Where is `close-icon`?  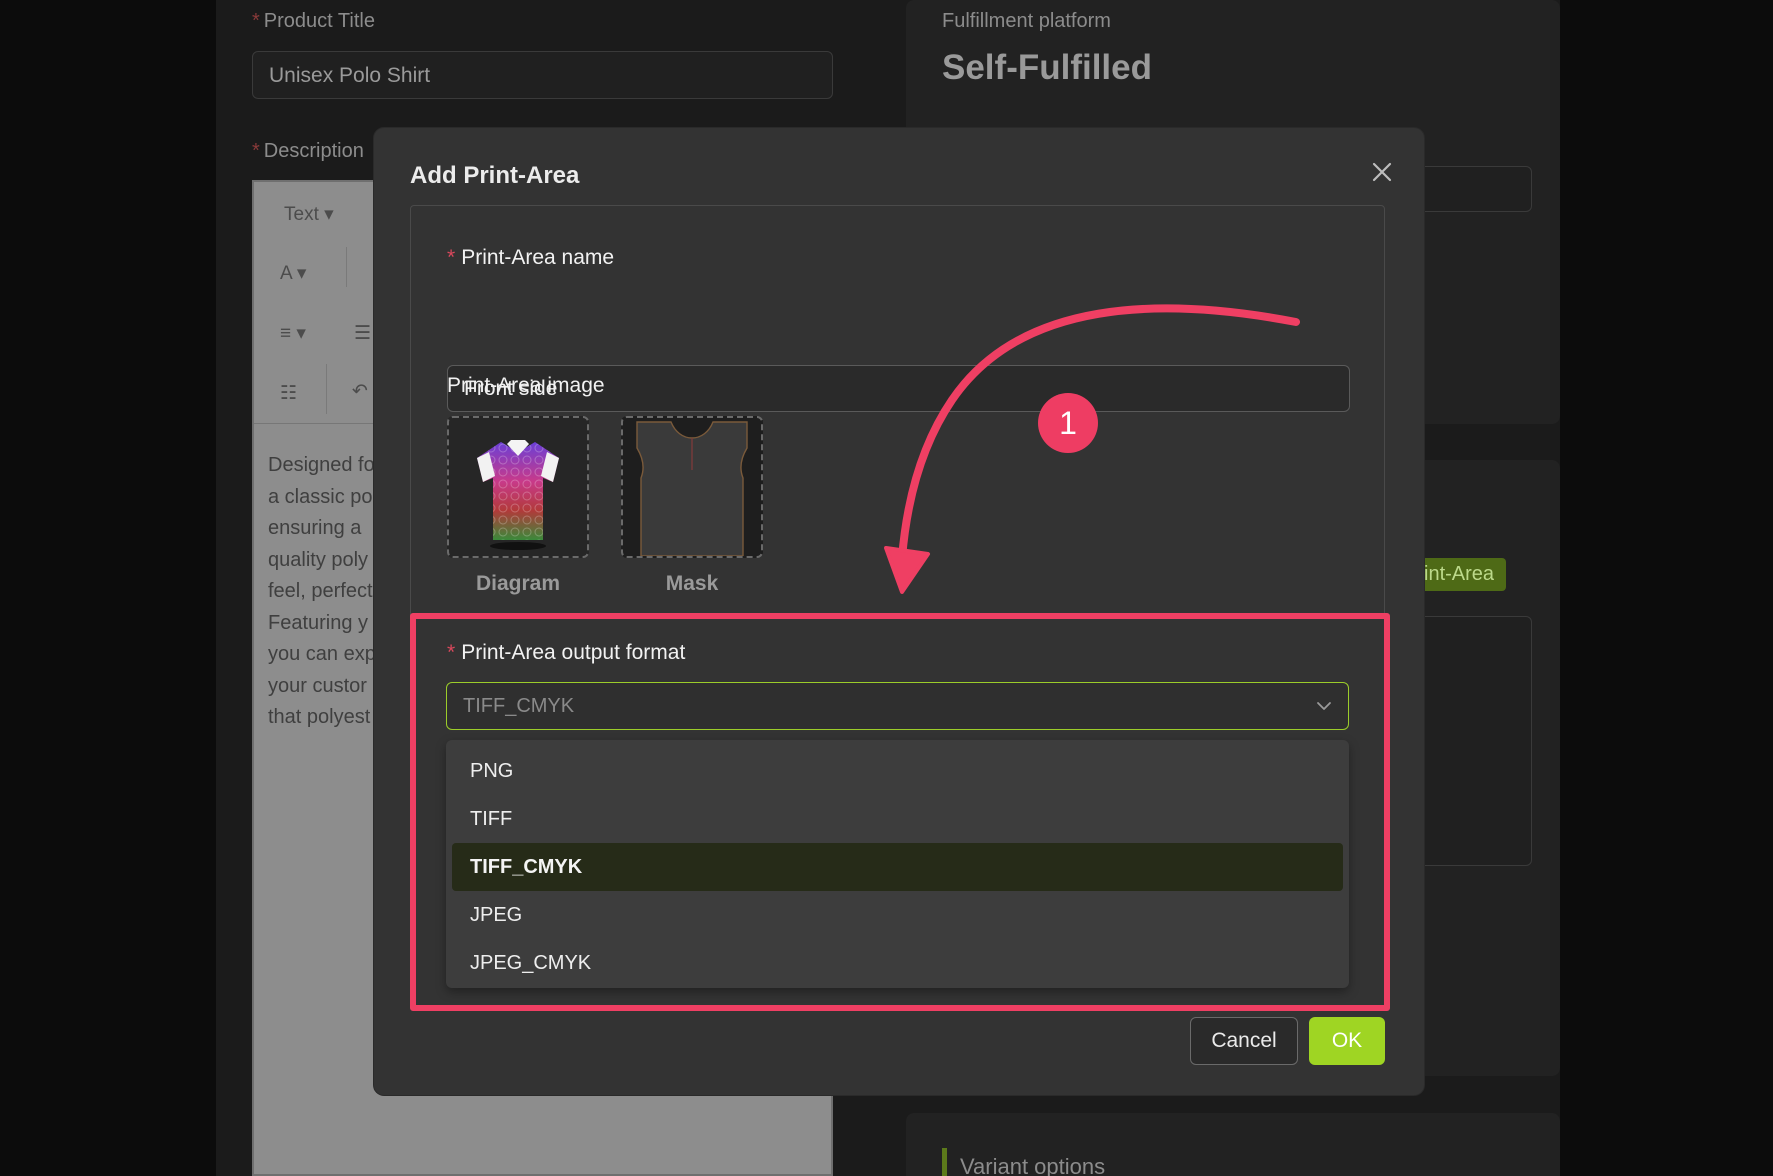 close-icon is located at coordinates (1382, 172).